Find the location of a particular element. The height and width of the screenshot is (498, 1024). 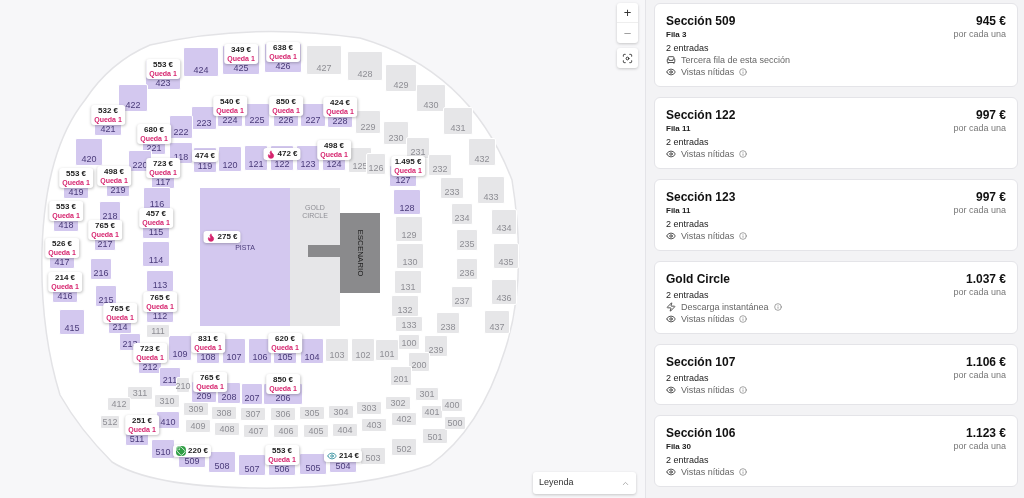

price-label: 831 € is located at coordinates (208, 339).